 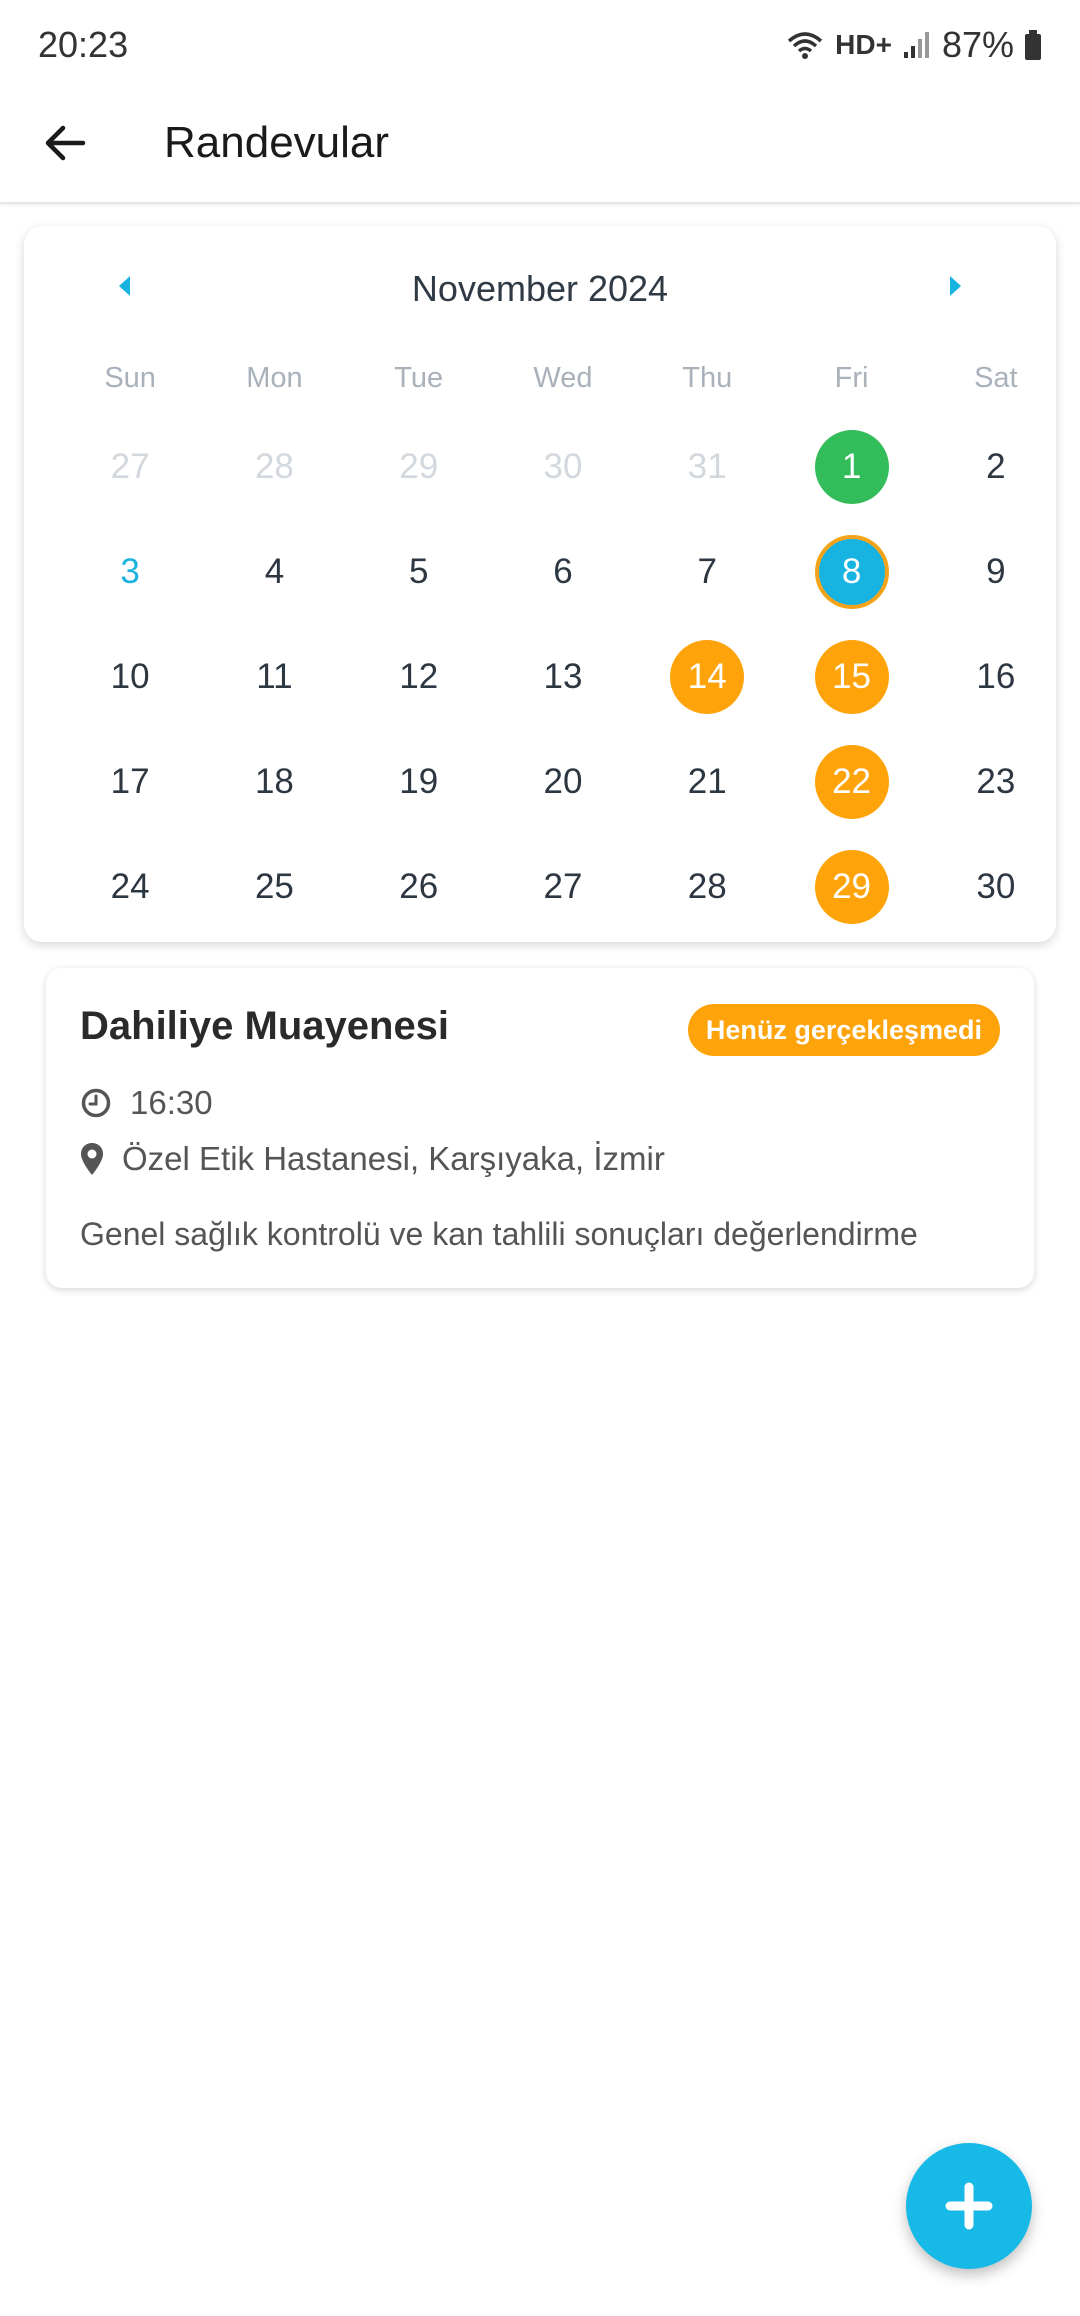 What do you see at coordinates (863, 44) in the screenshot?
I see `network-type-label: HD+` at bounding box center [863, 44].